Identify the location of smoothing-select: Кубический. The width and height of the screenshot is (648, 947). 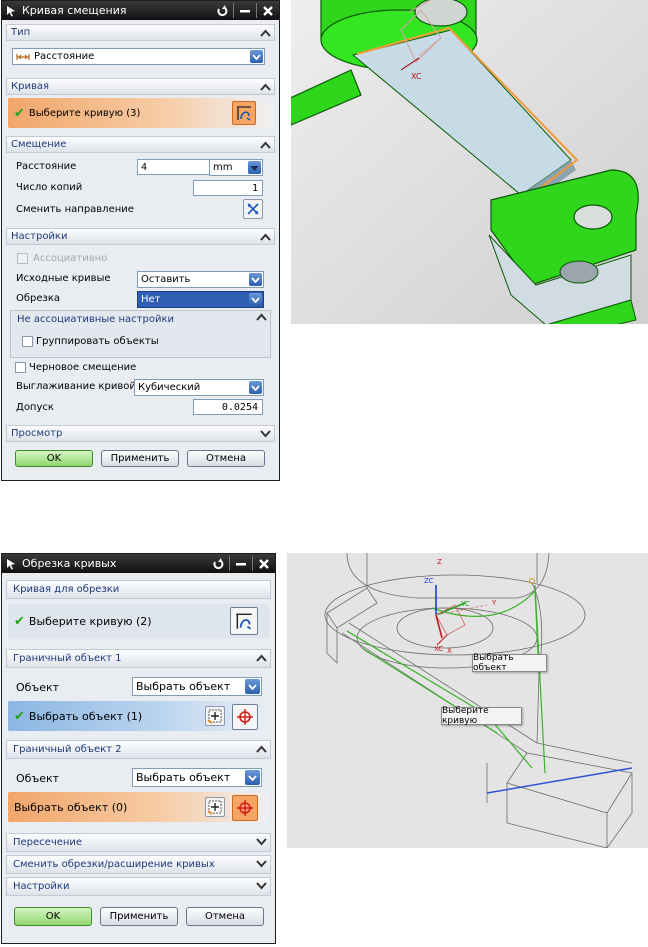
(199, 387).